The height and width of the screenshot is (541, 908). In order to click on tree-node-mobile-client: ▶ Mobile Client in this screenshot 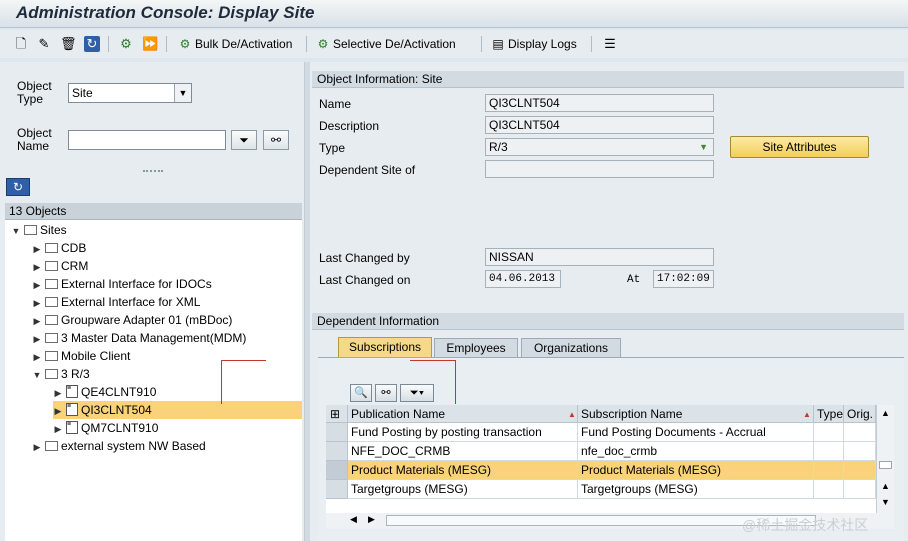, I will do `click(81, 356)`.